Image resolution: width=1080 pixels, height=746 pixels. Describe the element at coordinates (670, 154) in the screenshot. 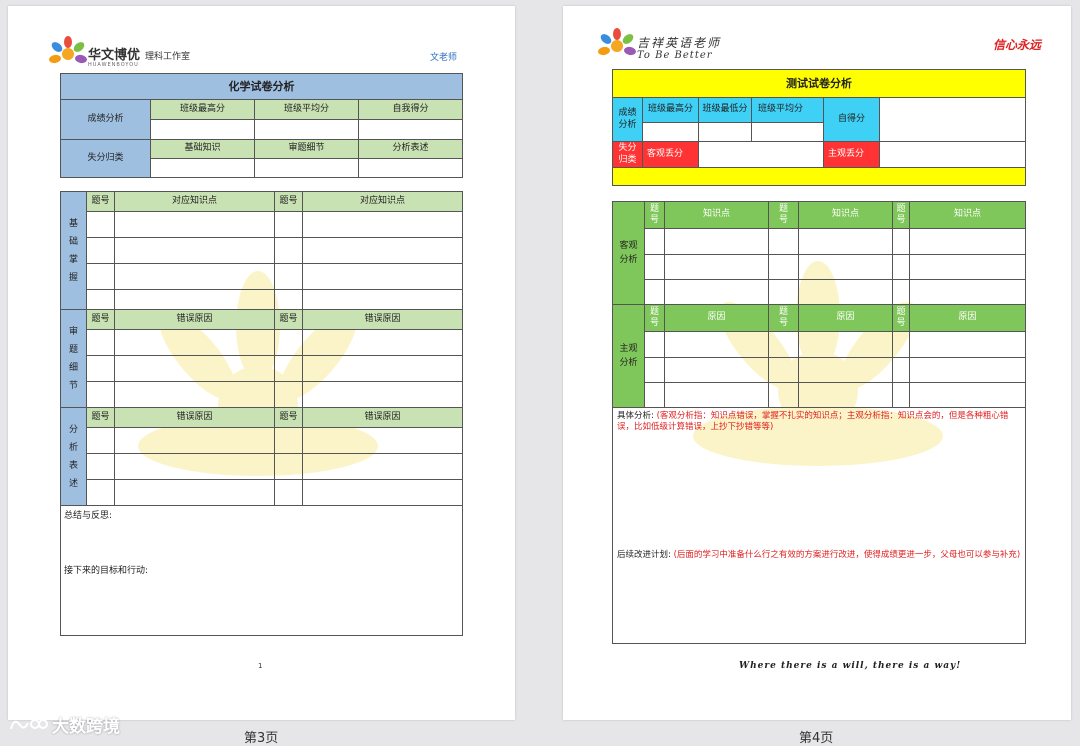

I see `objective-loss-label: 客观丢分` at that location.